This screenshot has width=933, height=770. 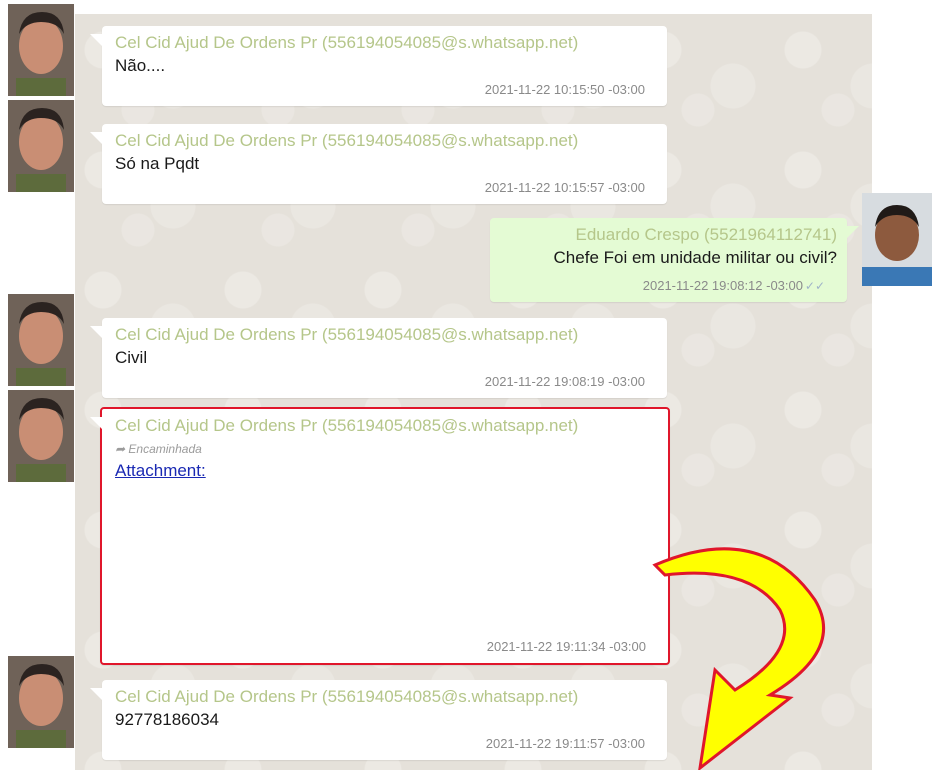 I want to click on timestamp: 2021-11-22 10:15:57 -03:00, so click(x=564, y=187).